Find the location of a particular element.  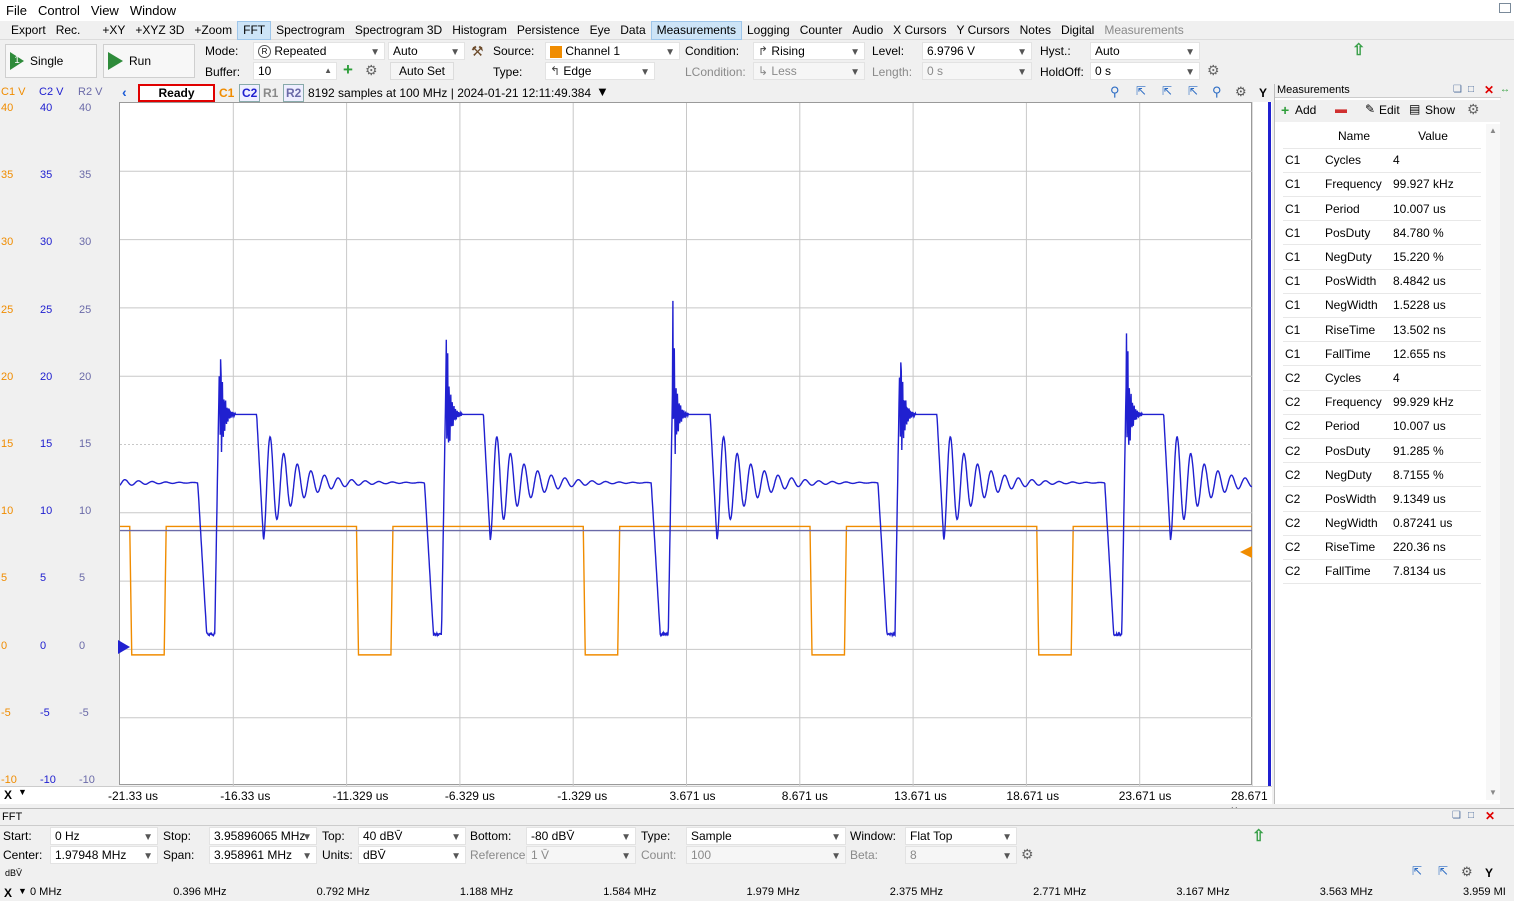

x-axis-dropdown-icon: ▼ is located at coordinates (22, 792).